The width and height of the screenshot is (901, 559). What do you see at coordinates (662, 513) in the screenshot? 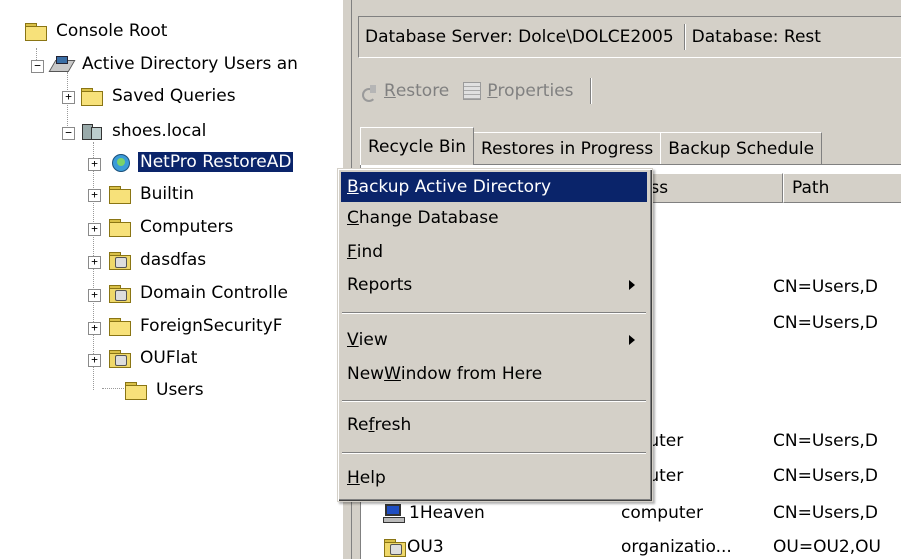
I see `row-class: computer` at bounding box center [662, 513].